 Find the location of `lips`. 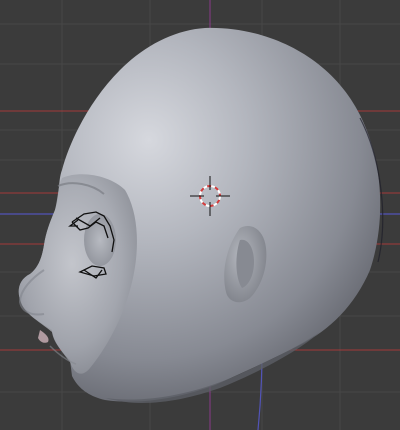

lips is located at coordinates (43, 336).